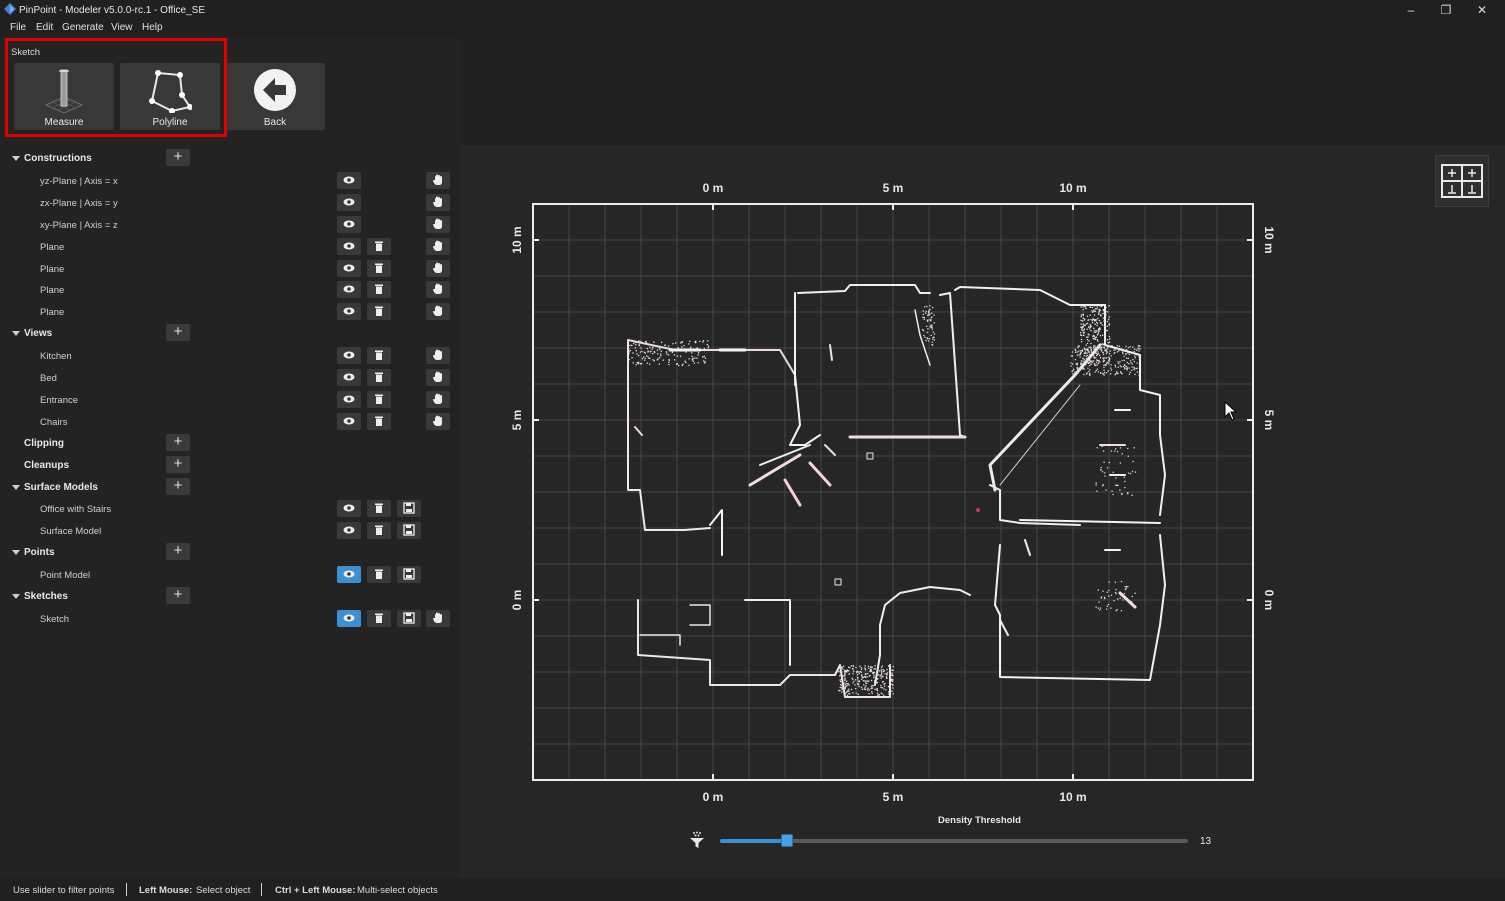  What do you see at coordinates (122, 27) in the screenshot?
I see `menu-view: View` at bounding box center [122, 27].